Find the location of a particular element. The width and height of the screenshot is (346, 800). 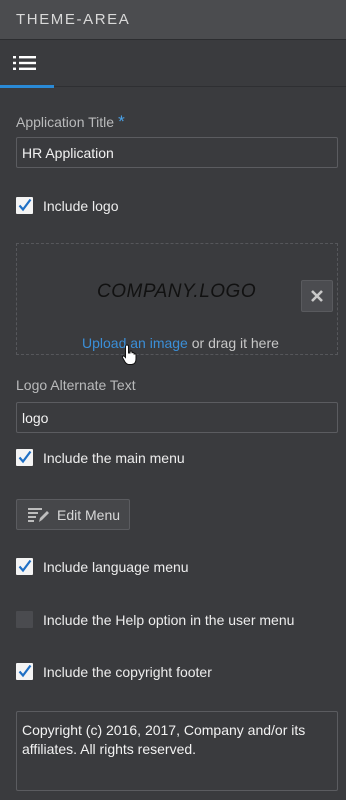

tab-active-indicator is located at coordinates (27, 86).